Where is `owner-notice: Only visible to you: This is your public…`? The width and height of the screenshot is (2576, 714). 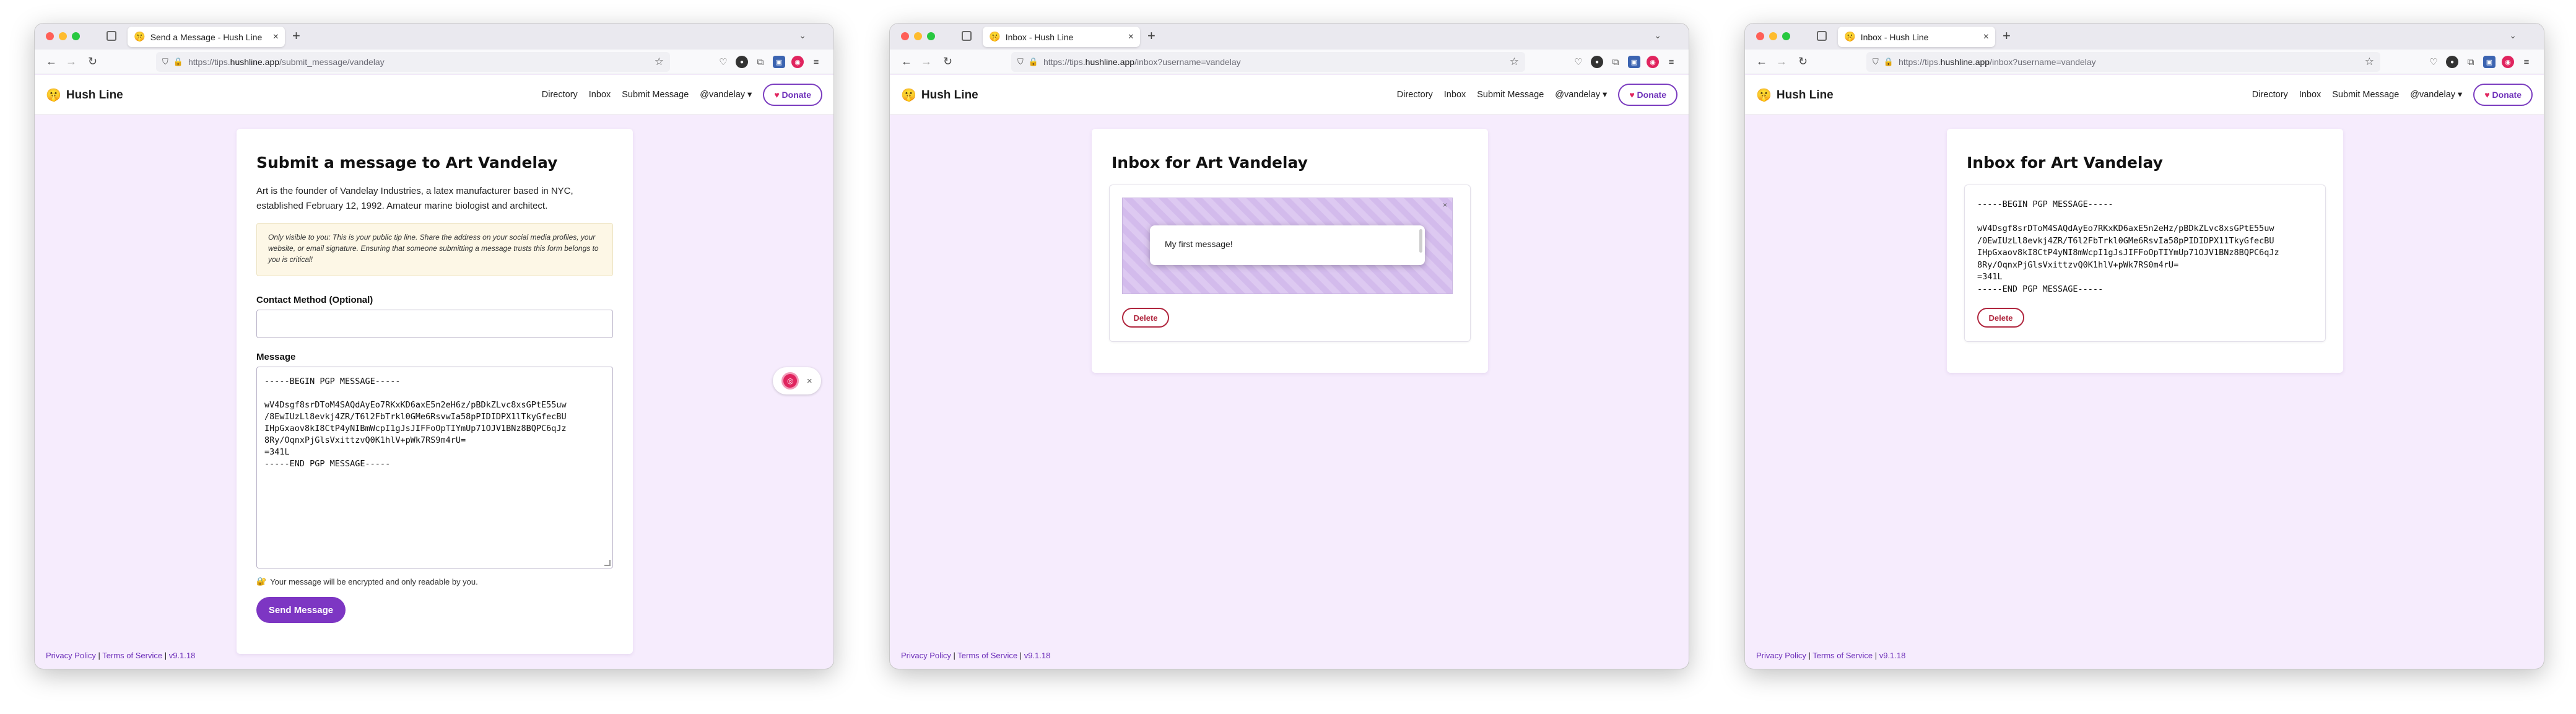 owner-notice: Only visible to you: This is your public… is located at coordinates (434, 249).